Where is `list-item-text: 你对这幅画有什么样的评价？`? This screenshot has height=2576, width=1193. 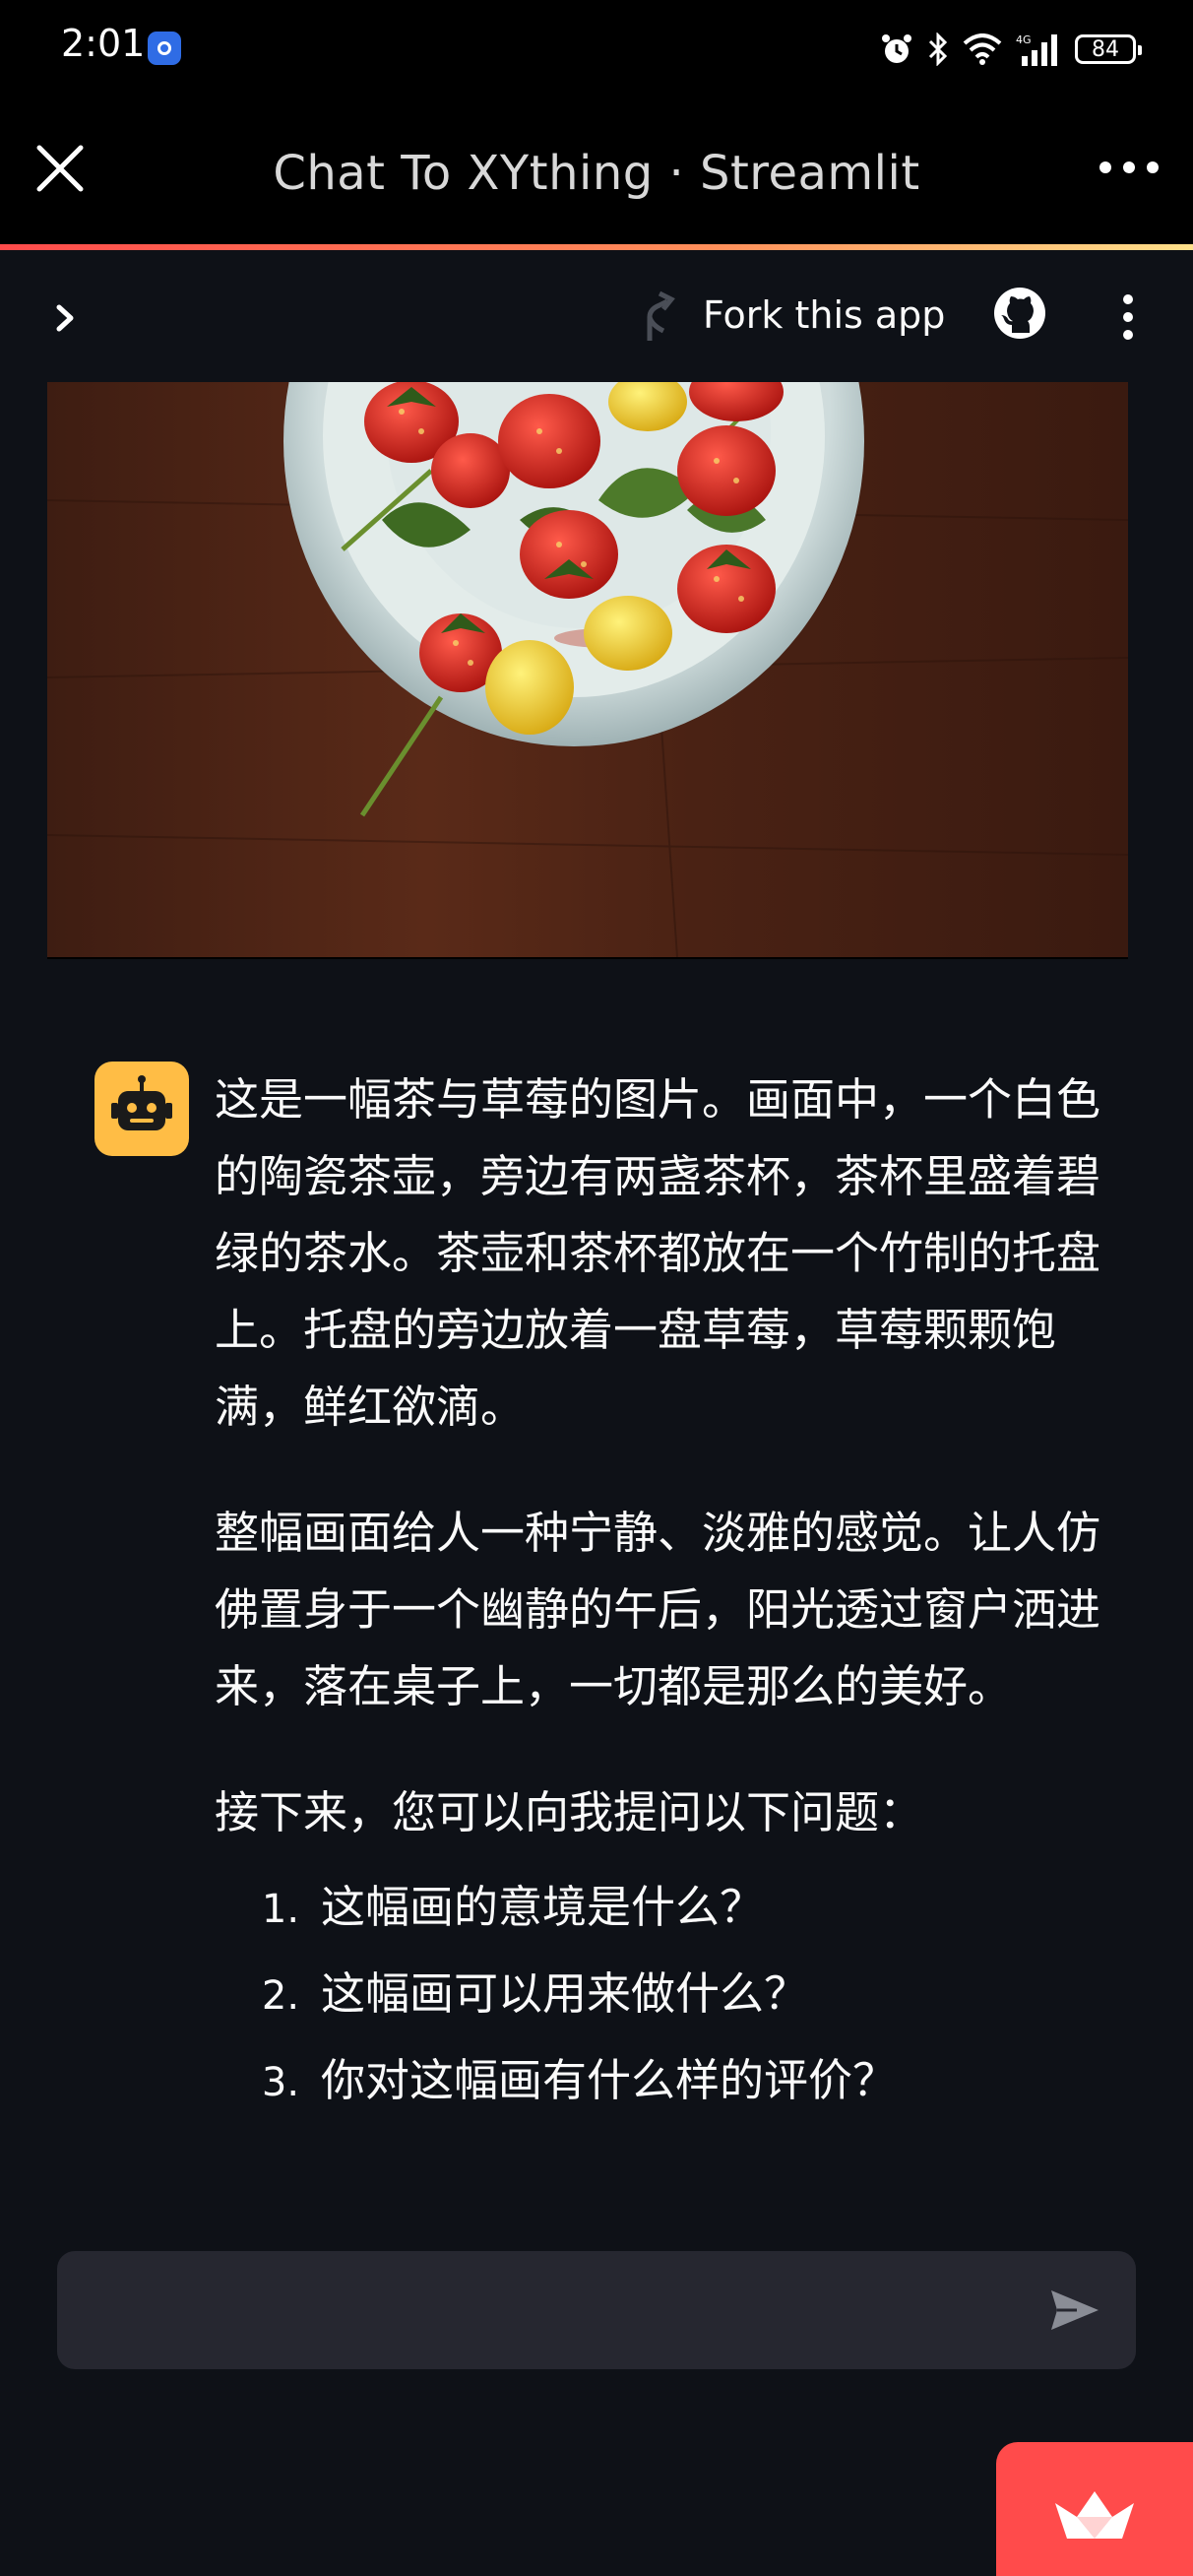
list-item-text: 你对这幅画有什么样的评价？ is located at coordinates (609, 2080).